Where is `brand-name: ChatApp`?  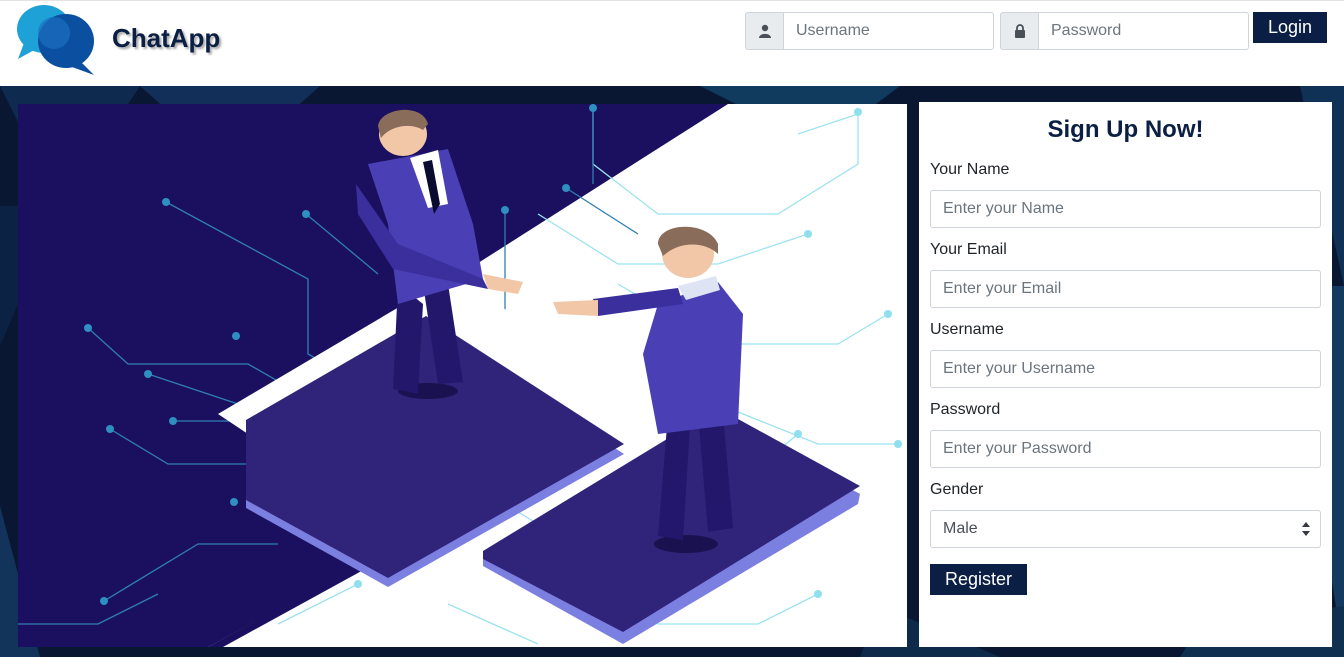
brand-name: ChatApp is located at coordinates (166, 38).